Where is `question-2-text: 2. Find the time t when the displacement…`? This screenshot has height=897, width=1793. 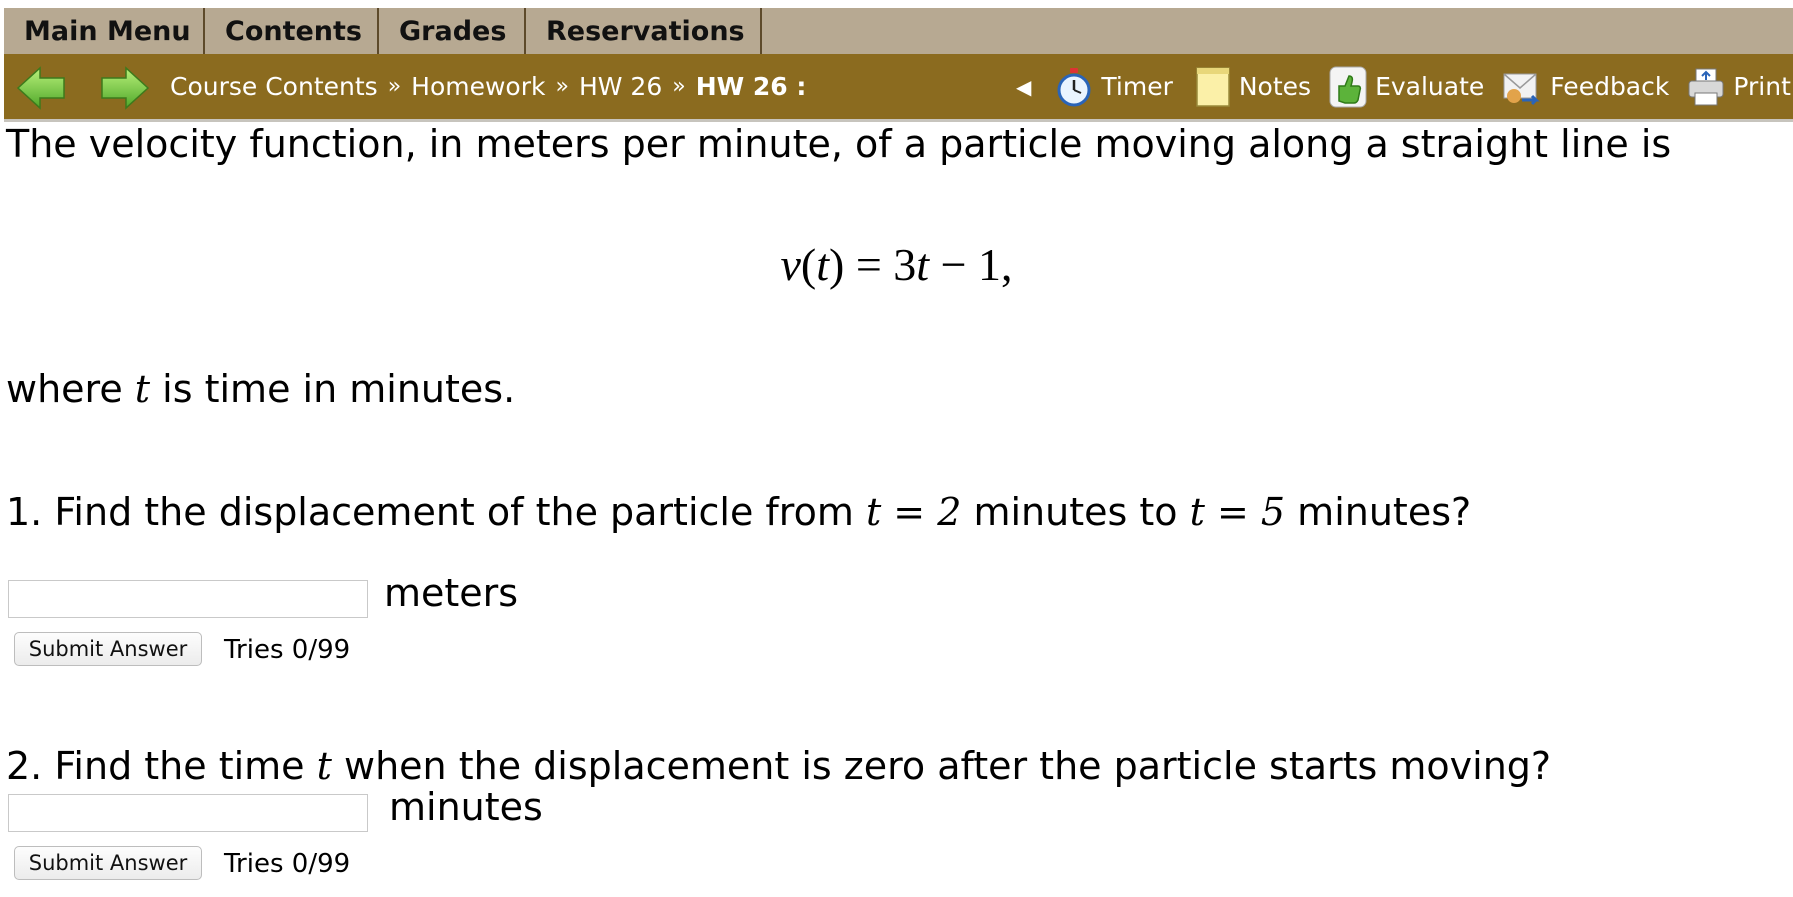
question-2-text: 2. Find the time t when the displacement… is located at coordinates (779, 766).